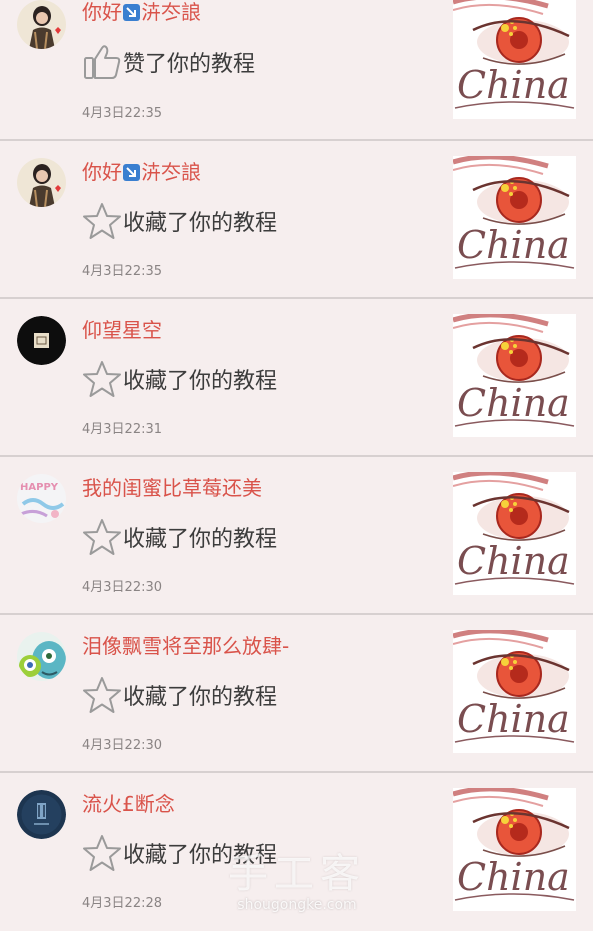  I want to click on action: 赞了你的教程, so click(168, 62).